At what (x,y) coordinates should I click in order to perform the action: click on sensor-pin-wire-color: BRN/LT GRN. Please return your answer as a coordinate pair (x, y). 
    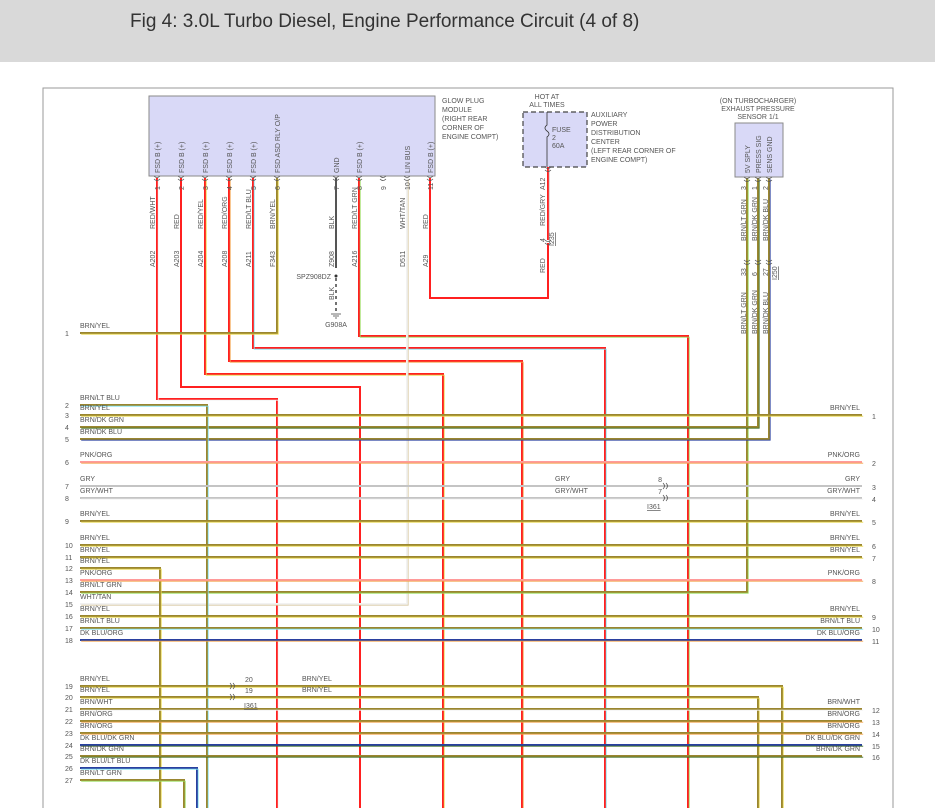
    Looking at the image, I should click on (744, 220).